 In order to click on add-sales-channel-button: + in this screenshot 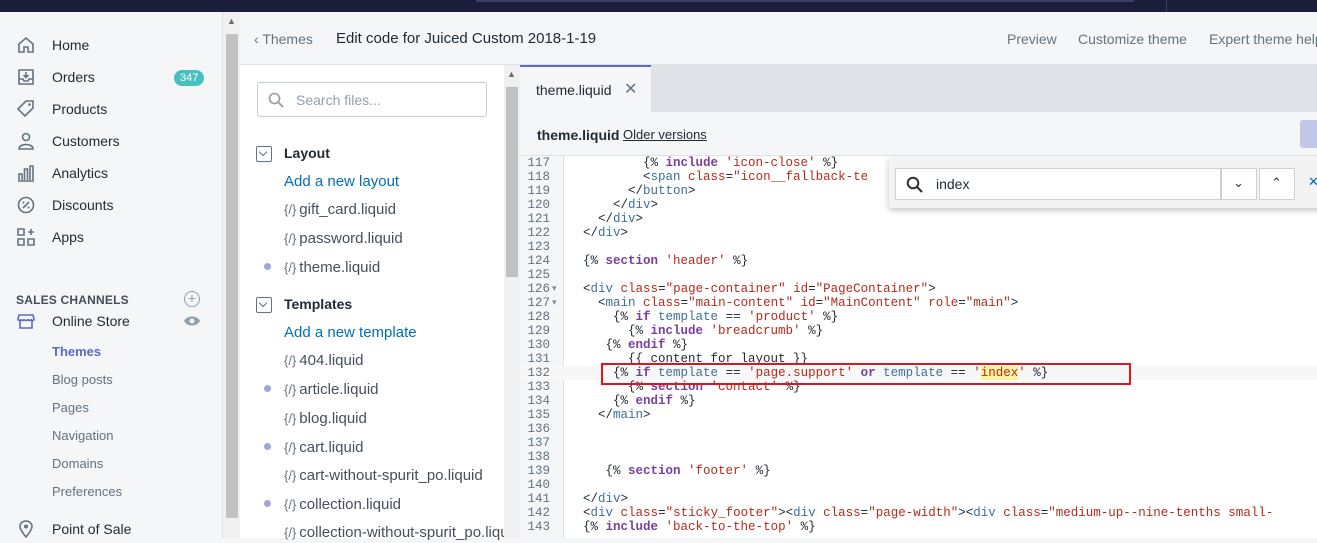, I will do `click(192, 299)`.